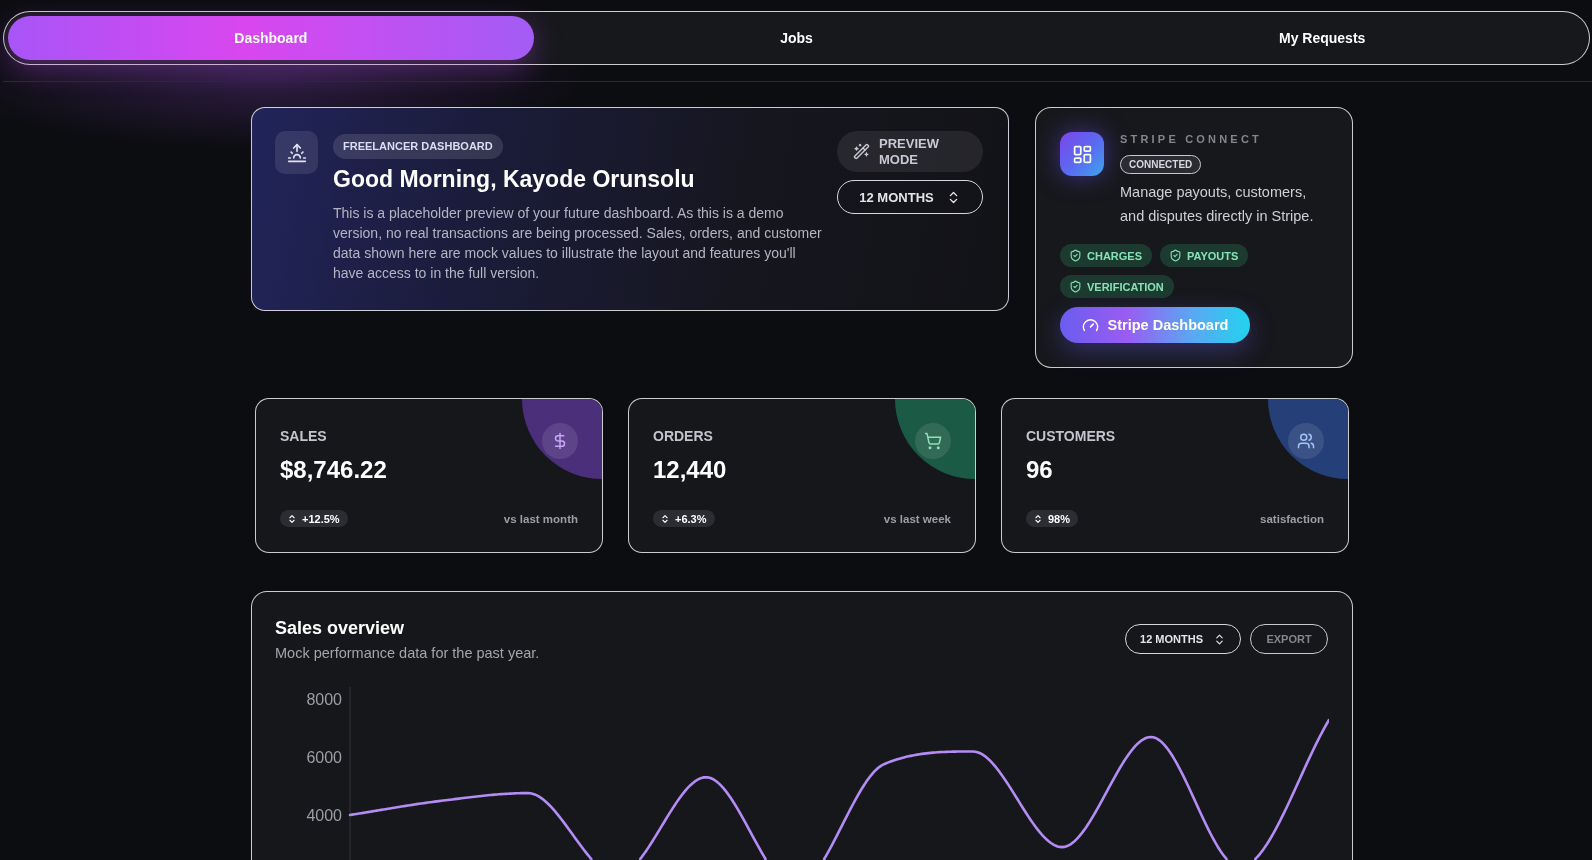  I want to click on nav-tab: Dashboard, so click(271, 38).